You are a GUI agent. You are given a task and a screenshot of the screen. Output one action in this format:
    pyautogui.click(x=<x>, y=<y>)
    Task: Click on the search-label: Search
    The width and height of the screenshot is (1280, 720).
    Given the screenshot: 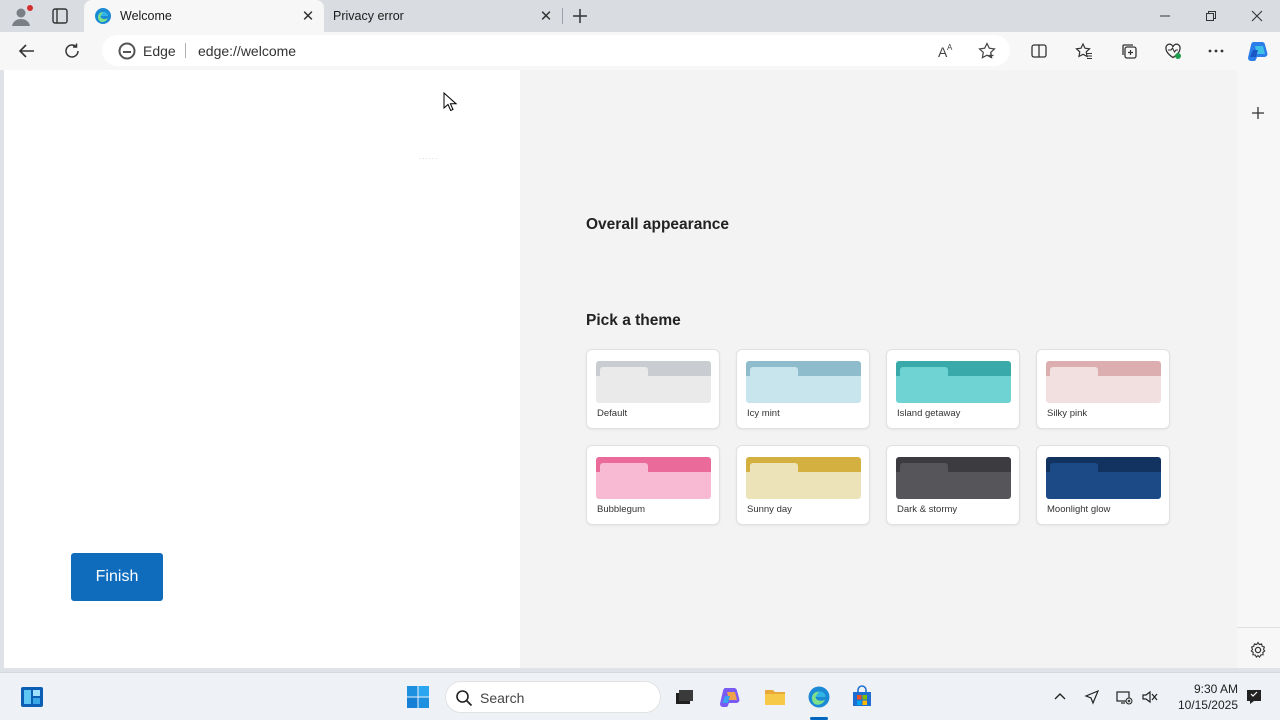 What is the action you would take?
    pyautogui.click(x=502, y=698)
    